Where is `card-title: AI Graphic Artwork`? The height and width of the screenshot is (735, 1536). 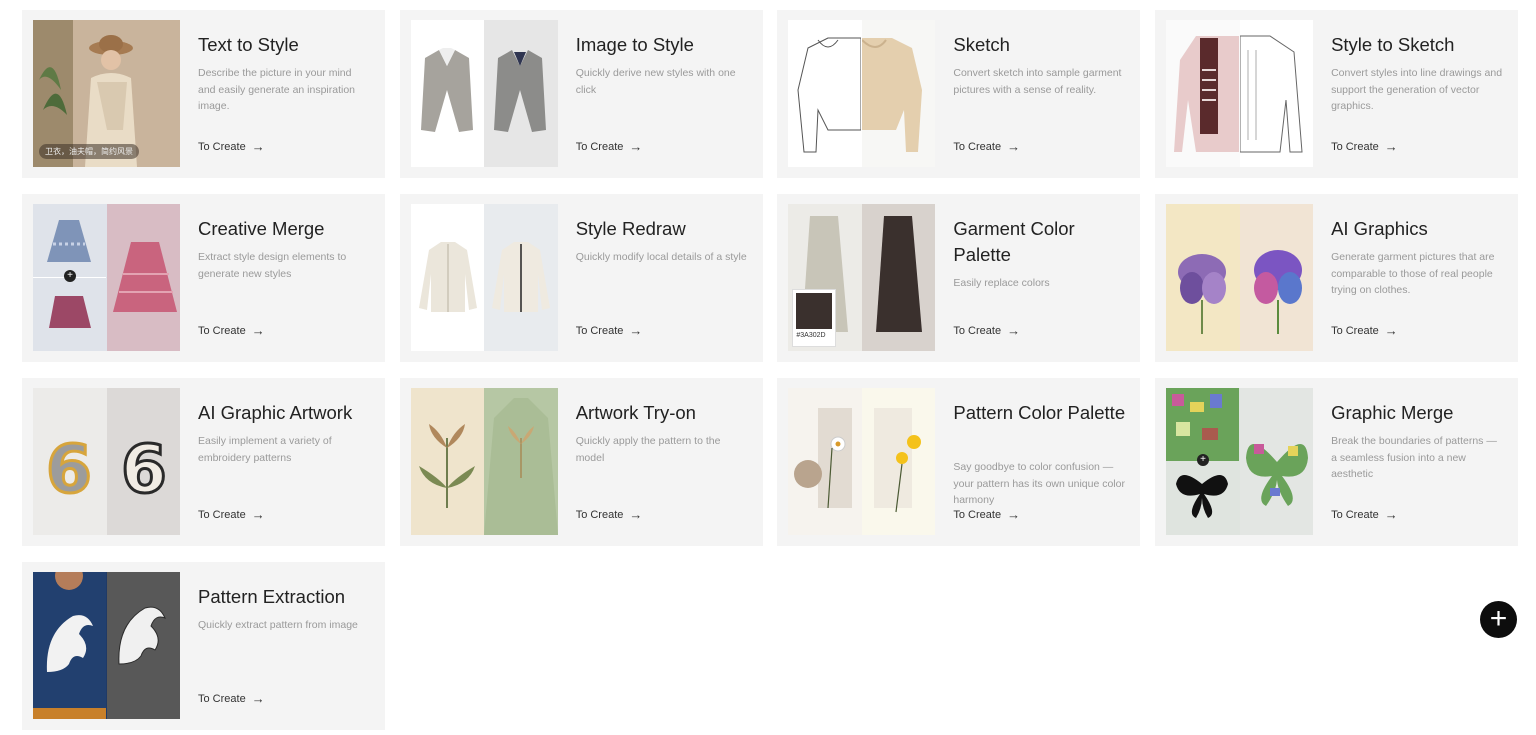
card-title: AI Graphic Artwork is located at coordinates (275, 412).